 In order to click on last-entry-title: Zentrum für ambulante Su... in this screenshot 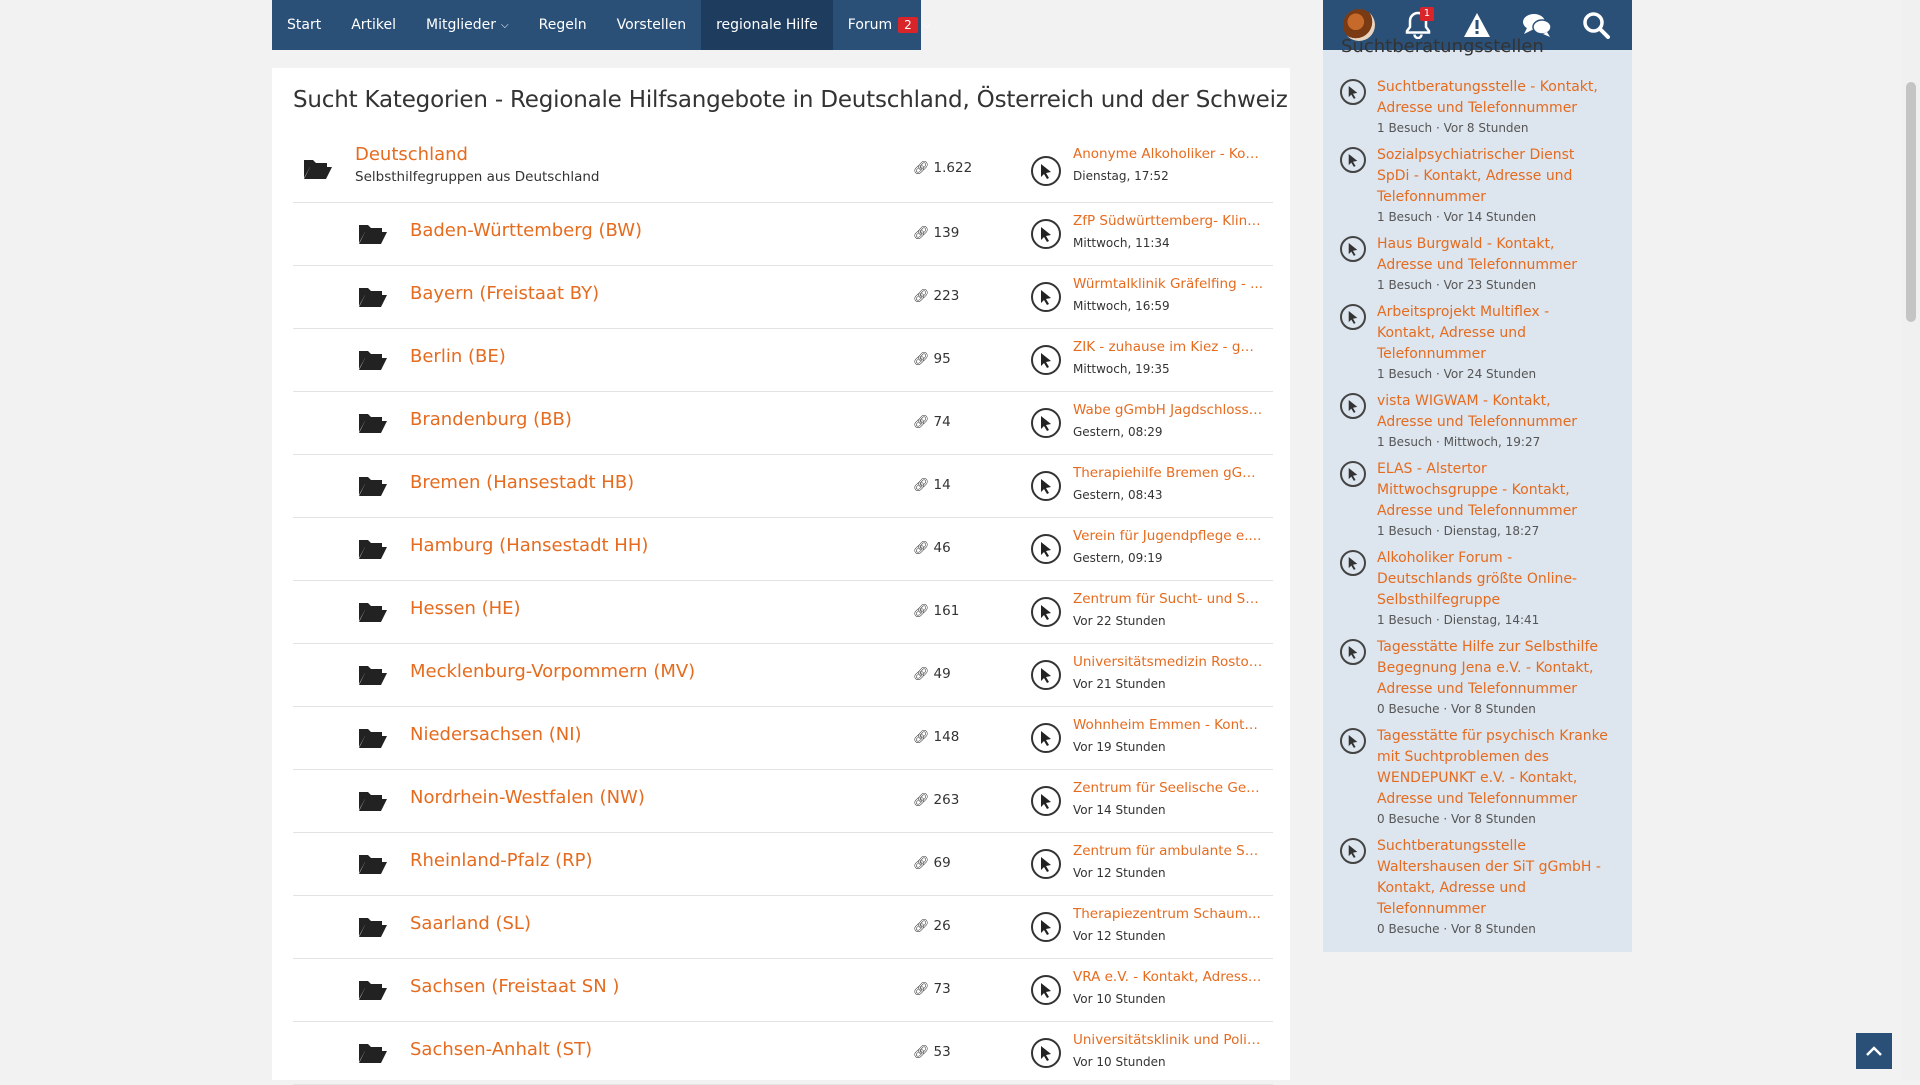, I will do `click(1168, 851)`.